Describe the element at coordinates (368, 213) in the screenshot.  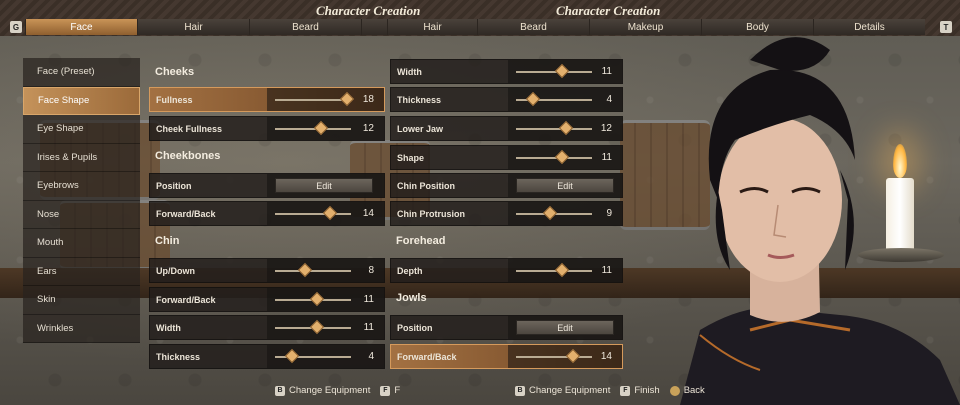
I see `slider-value: 14` at that location.